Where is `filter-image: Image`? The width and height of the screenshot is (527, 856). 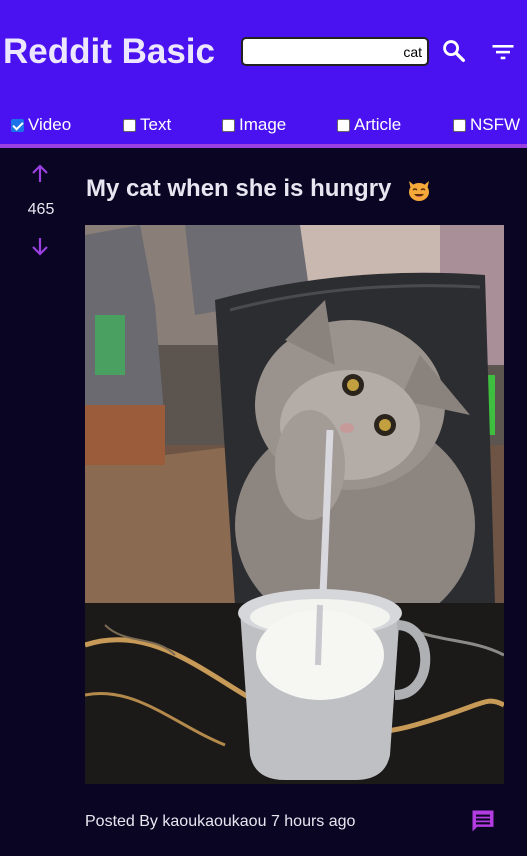
filter-image: Image is located at coordinates (254, 125).